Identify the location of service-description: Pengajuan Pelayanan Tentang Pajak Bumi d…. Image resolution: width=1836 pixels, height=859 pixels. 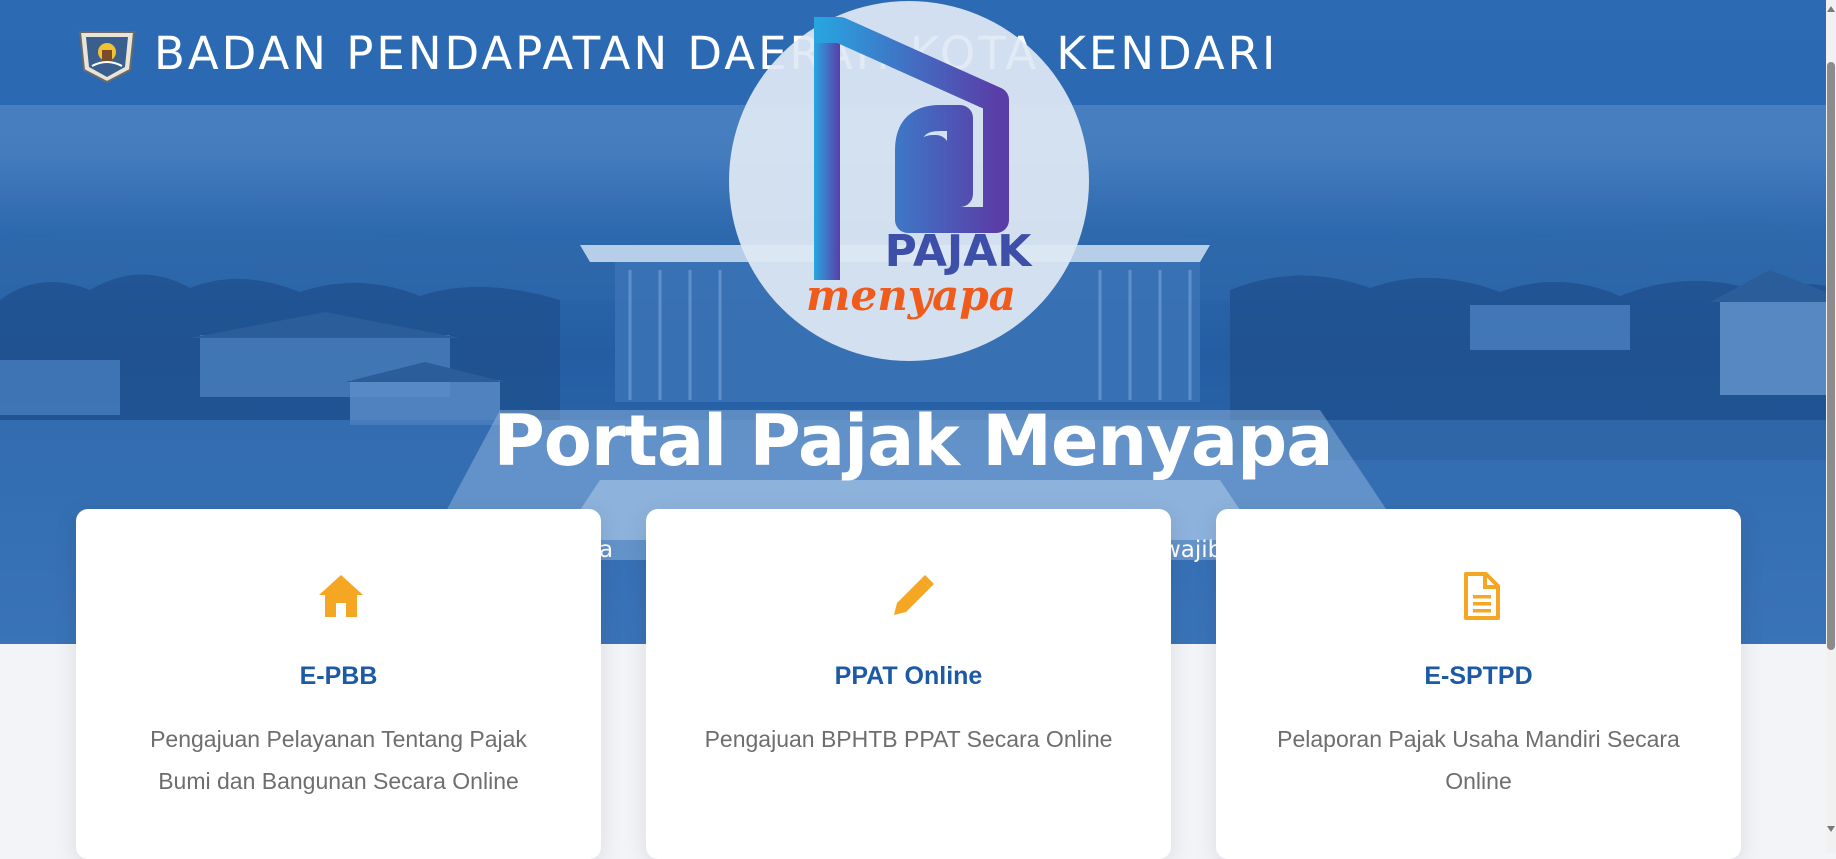
(338, 760).